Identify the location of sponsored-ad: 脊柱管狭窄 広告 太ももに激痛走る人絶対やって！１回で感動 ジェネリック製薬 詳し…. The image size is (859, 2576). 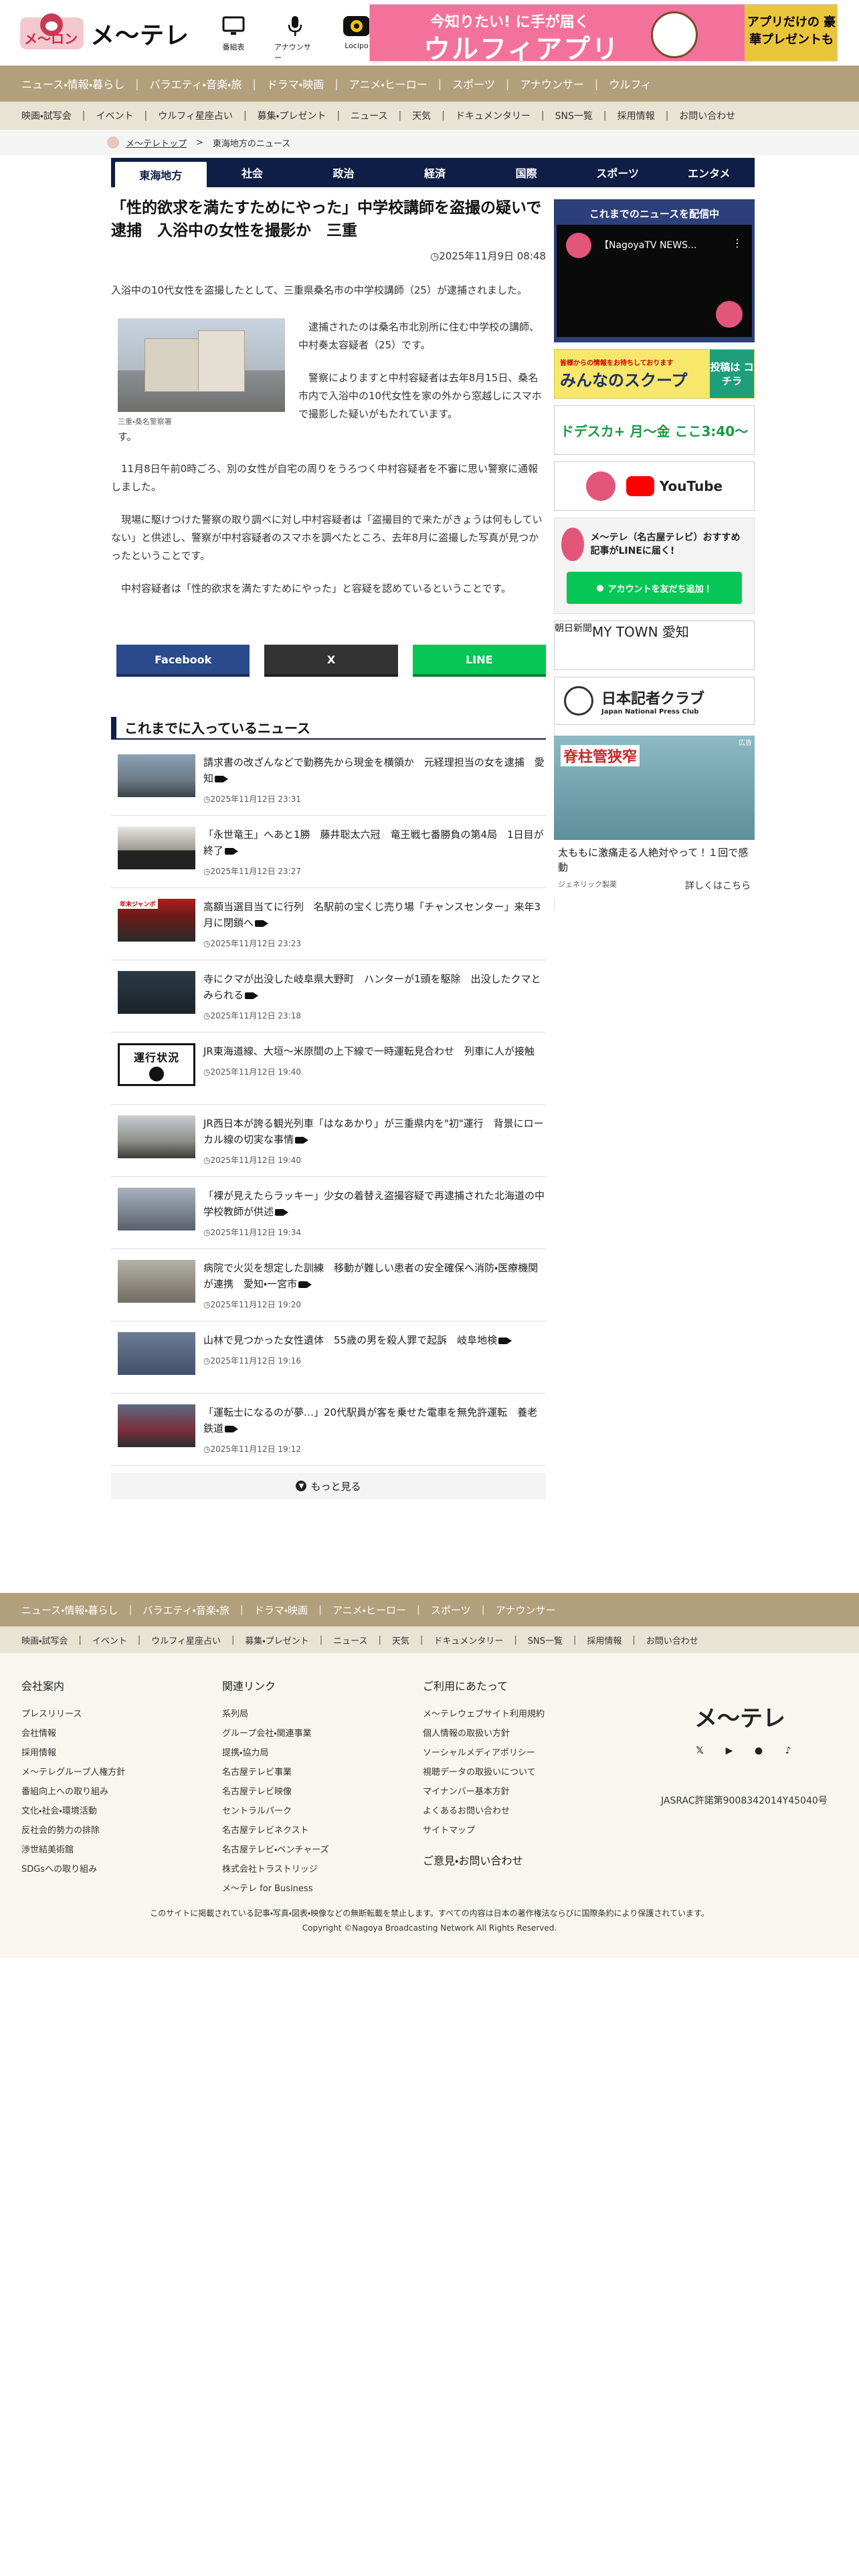
(655, 817).